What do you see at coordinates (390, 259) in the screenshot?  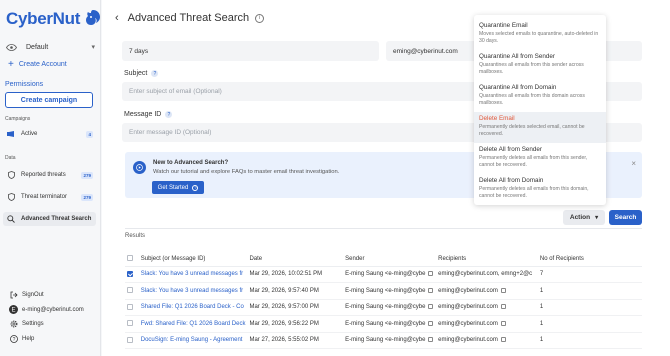 I see `column-header: Sender` at bounding box center [390, 259].